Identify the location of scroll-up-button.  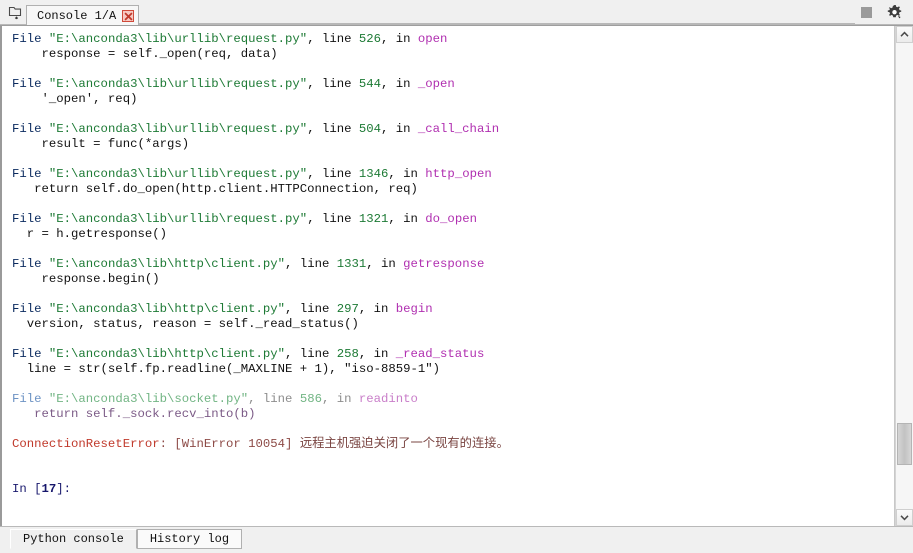
(904, 34).